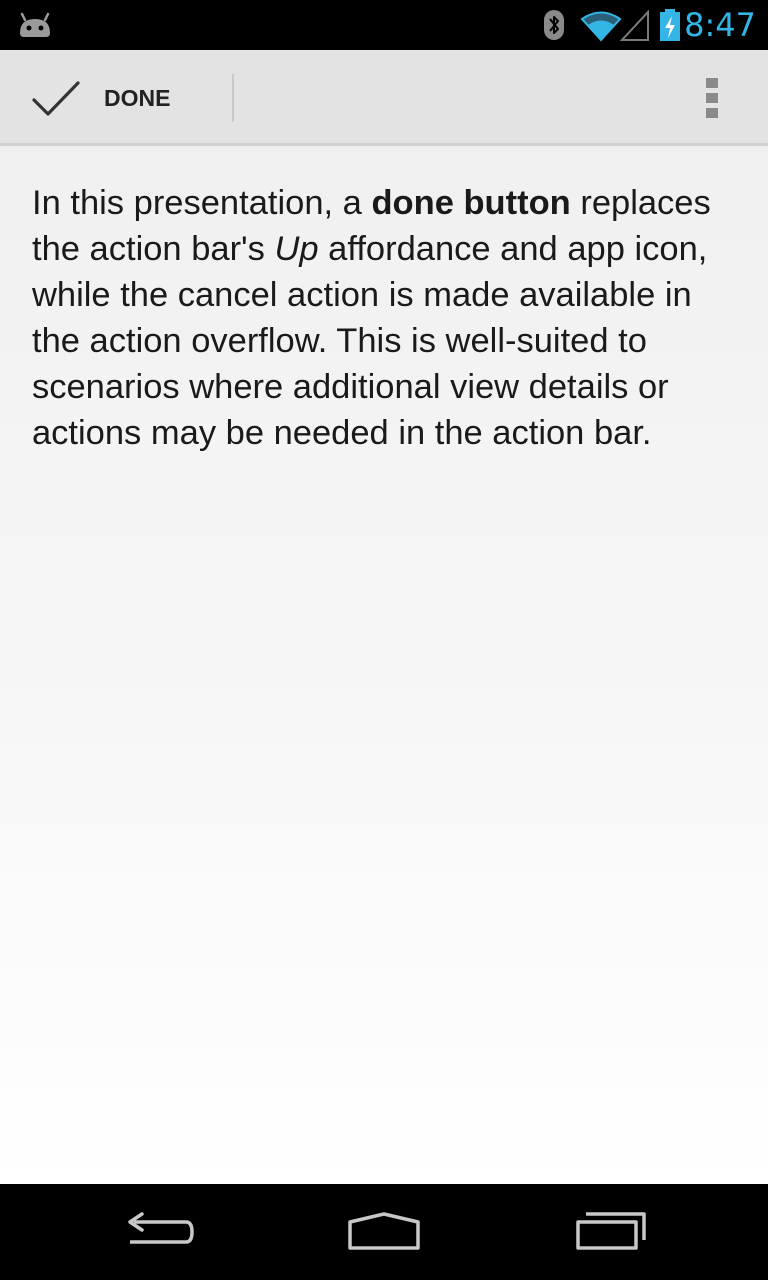 This screenshot has height=1280, width=768. Describe the element at coordinates (35, 24) in the screenshot. I see `android-notification-icon` at that location.